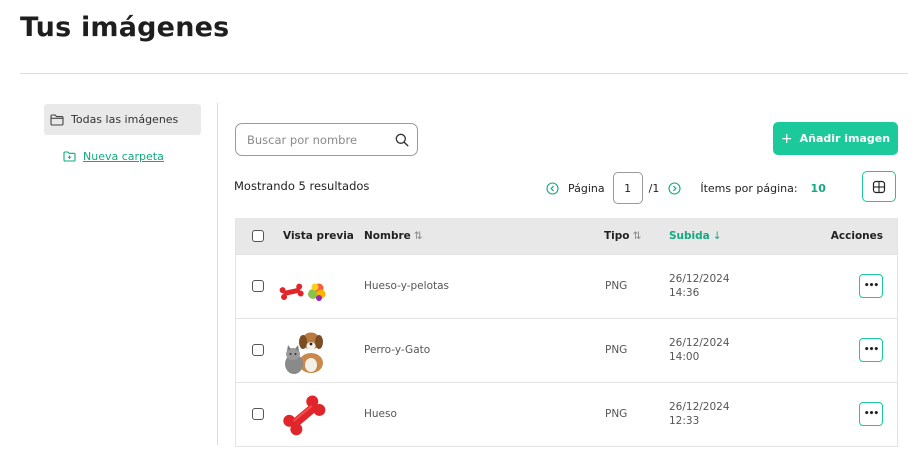  Describe the element at coordinates (654, 188) in the screenshot. I see `total-pages: /1` at that location.